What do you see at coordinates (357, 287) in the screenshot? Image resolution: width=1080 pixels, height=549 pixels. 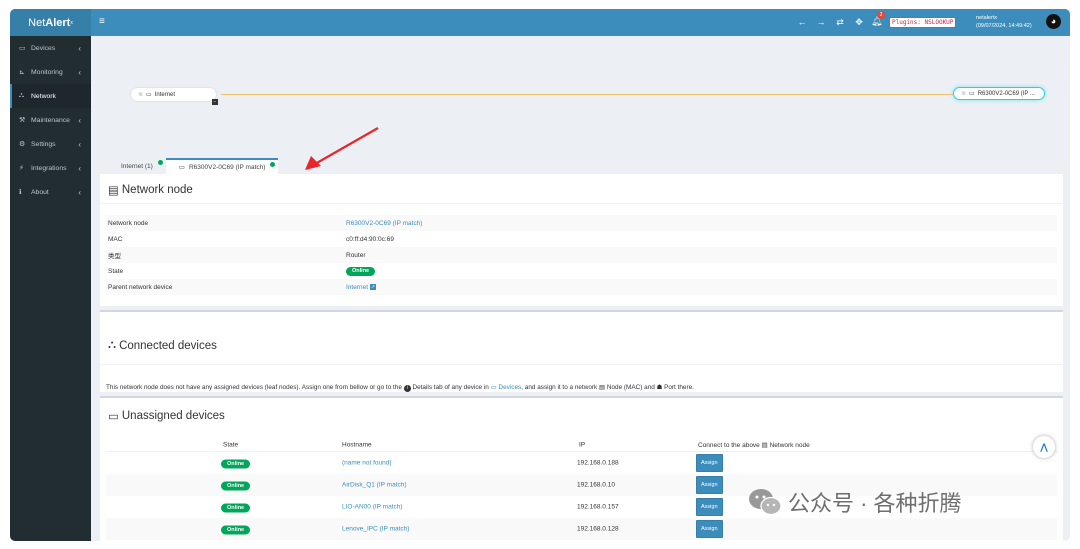 I see `parent-device-link: Internet` at bounding box center [357, 287].